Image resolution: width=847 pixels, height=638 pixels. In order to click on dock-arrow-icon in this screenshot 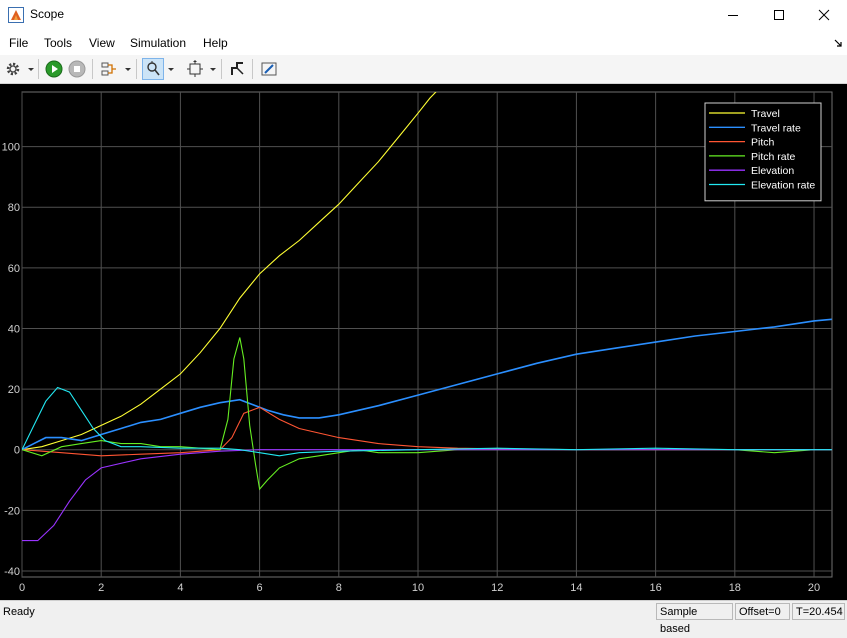, I will do `click(838, 43)`.